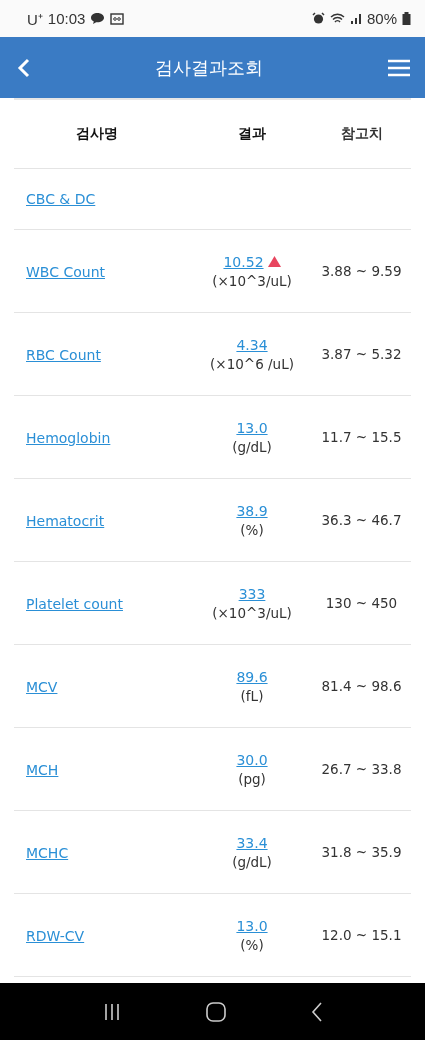 The width and height of the screenshot is (425, 1040). I want to click on tape-icon, so click(117, 18).